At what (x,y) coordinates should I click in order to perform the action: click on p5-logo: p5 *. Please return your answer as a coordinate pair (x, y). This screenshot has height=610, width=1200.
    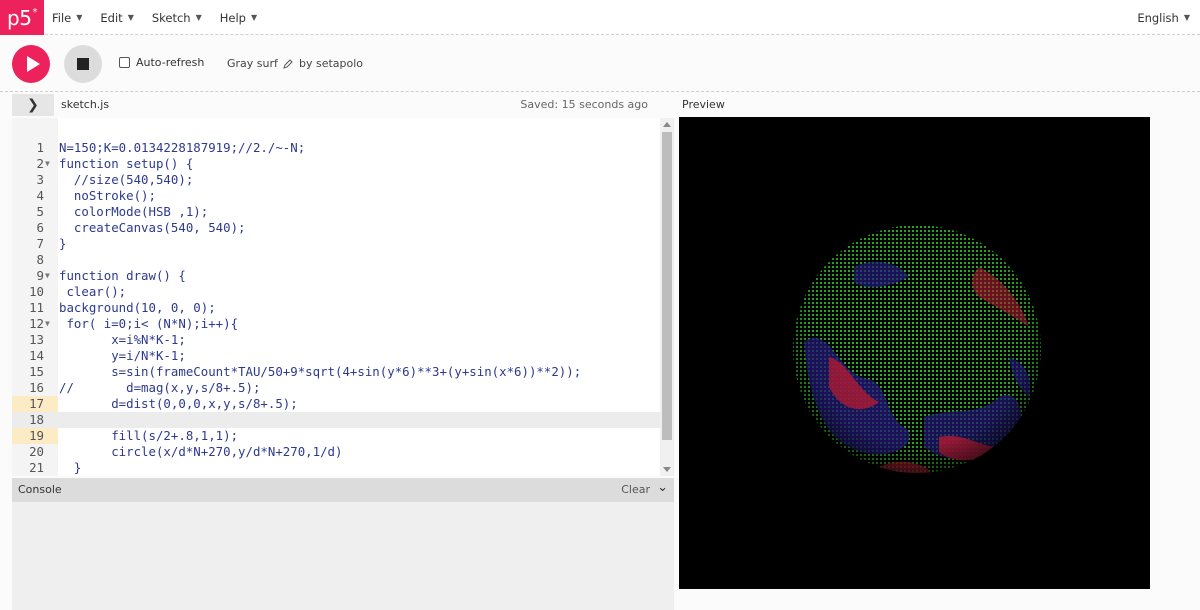
    Looking at the image, I should click on (22, 17).